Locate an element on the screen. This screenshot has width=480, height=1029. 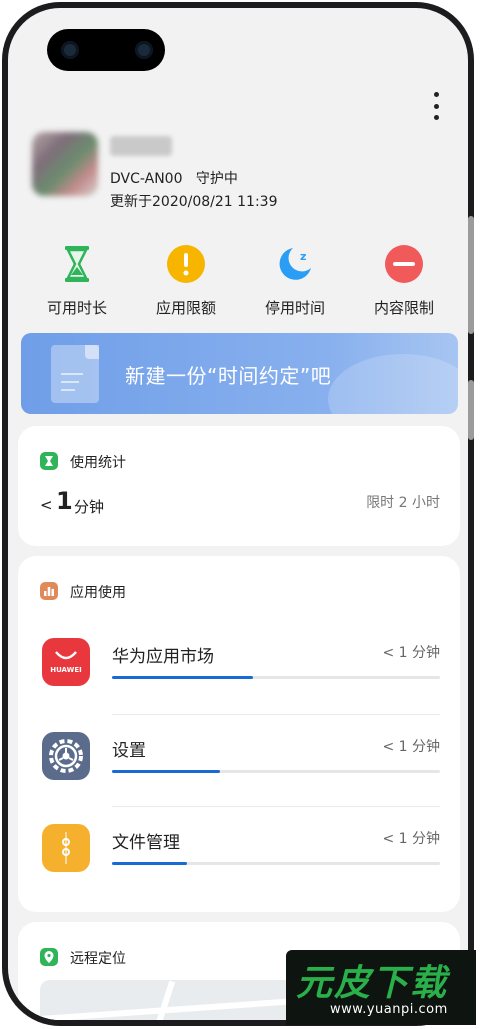
card-title: 应用使用 is located at coordinates (98, 593).